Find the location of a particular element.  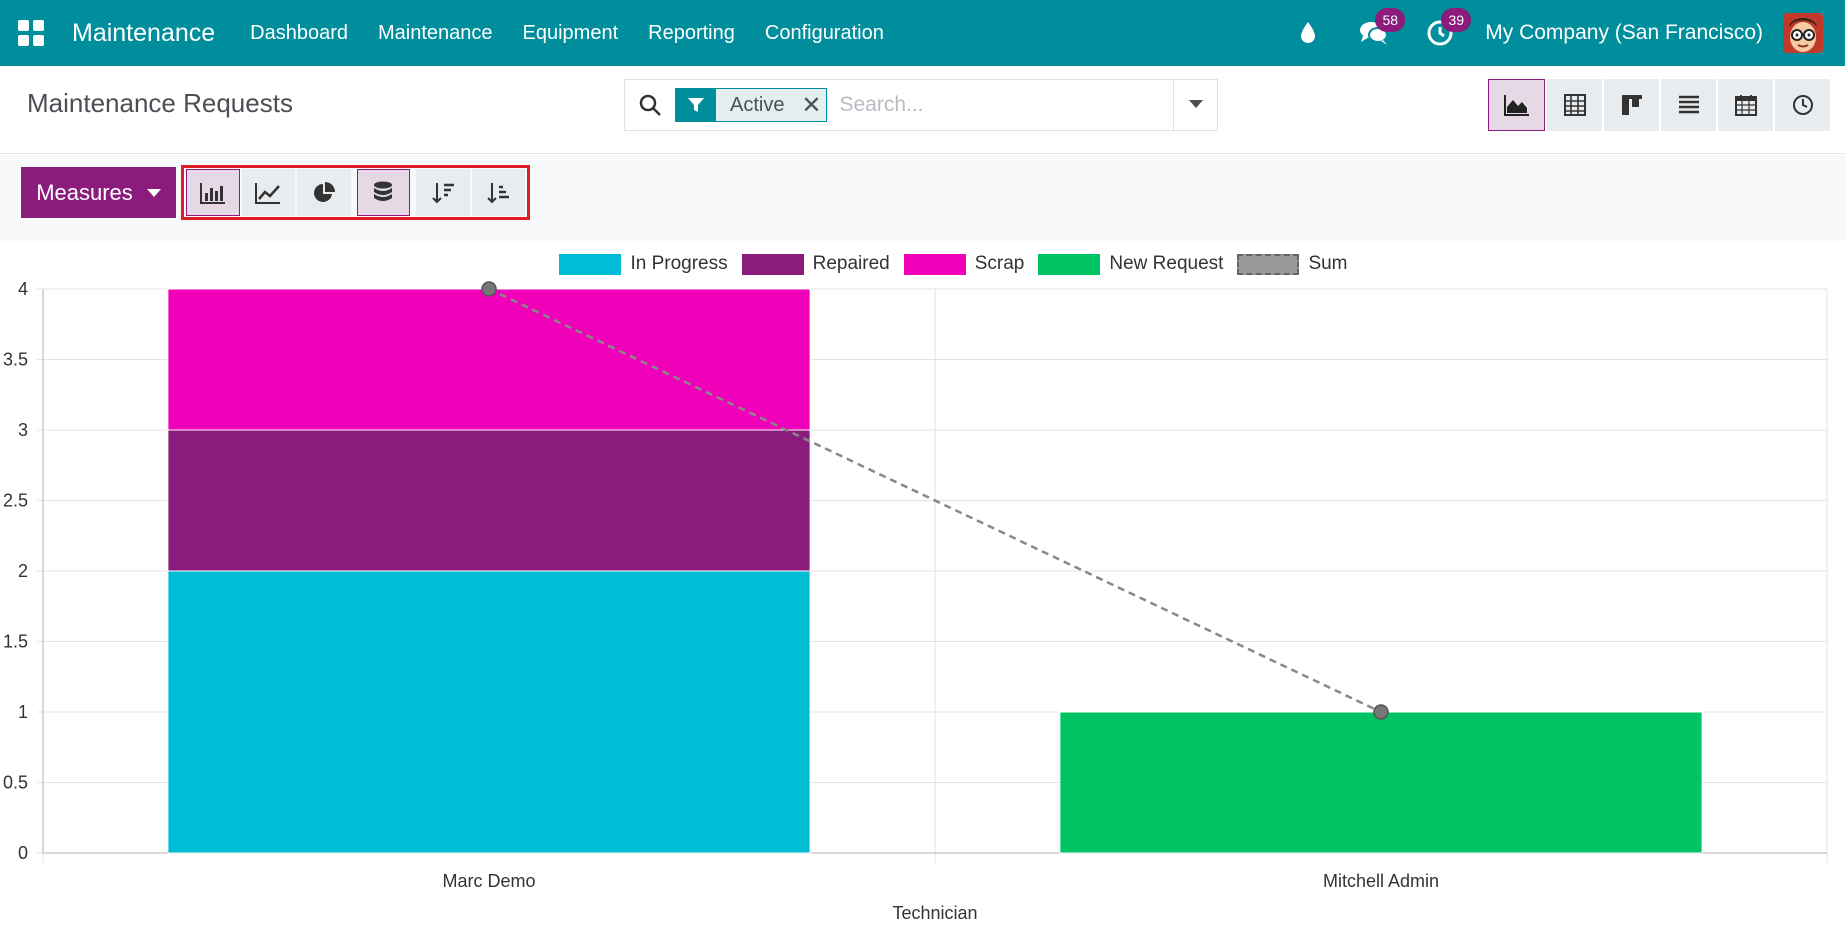

kanban-icon is located at coordinates (1631, 105).